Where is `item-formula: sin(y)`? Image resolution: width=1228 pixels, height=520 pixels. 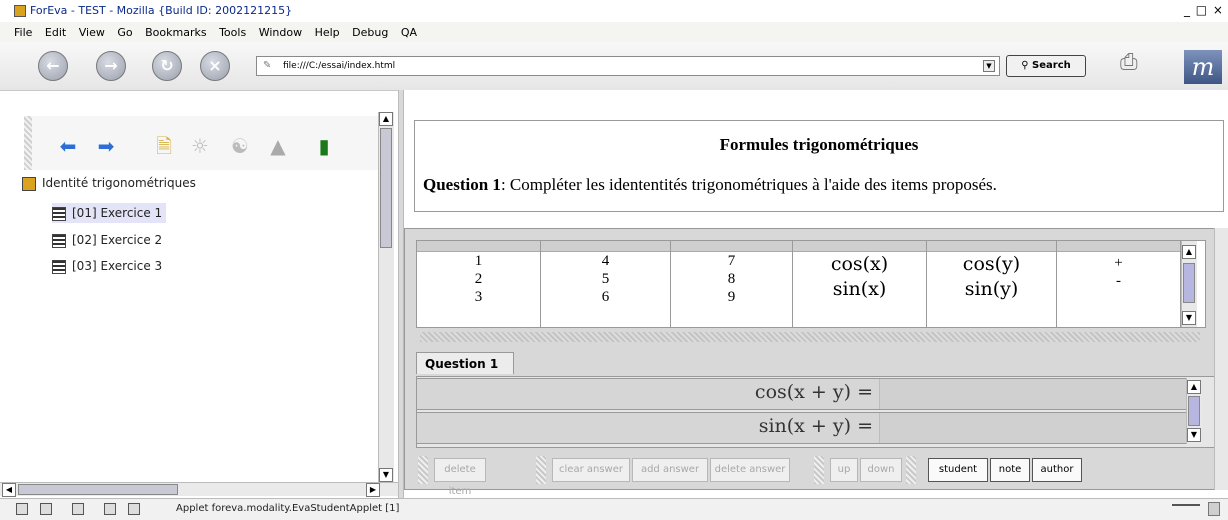
item-formula: sin(y) is located at coordinates (991, 289).